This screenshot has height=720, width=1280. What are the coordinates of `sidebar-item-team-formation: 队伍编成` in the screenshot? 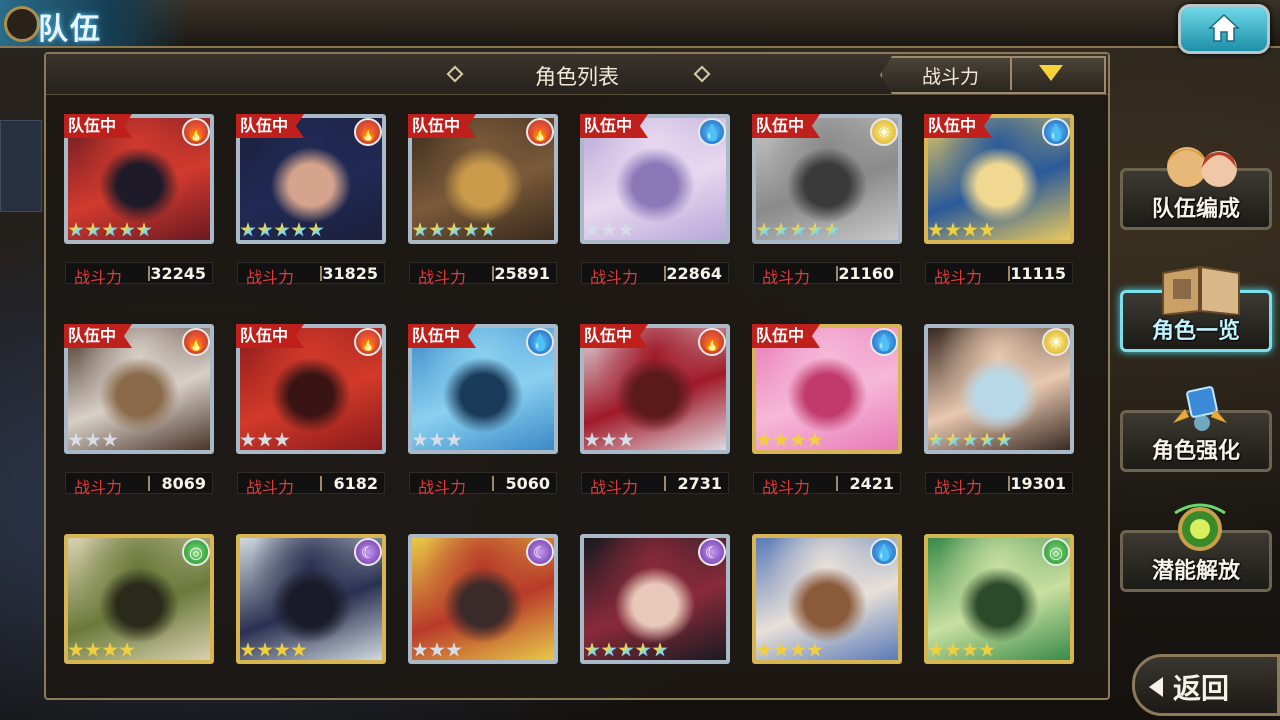 It's located at (1196, 188).